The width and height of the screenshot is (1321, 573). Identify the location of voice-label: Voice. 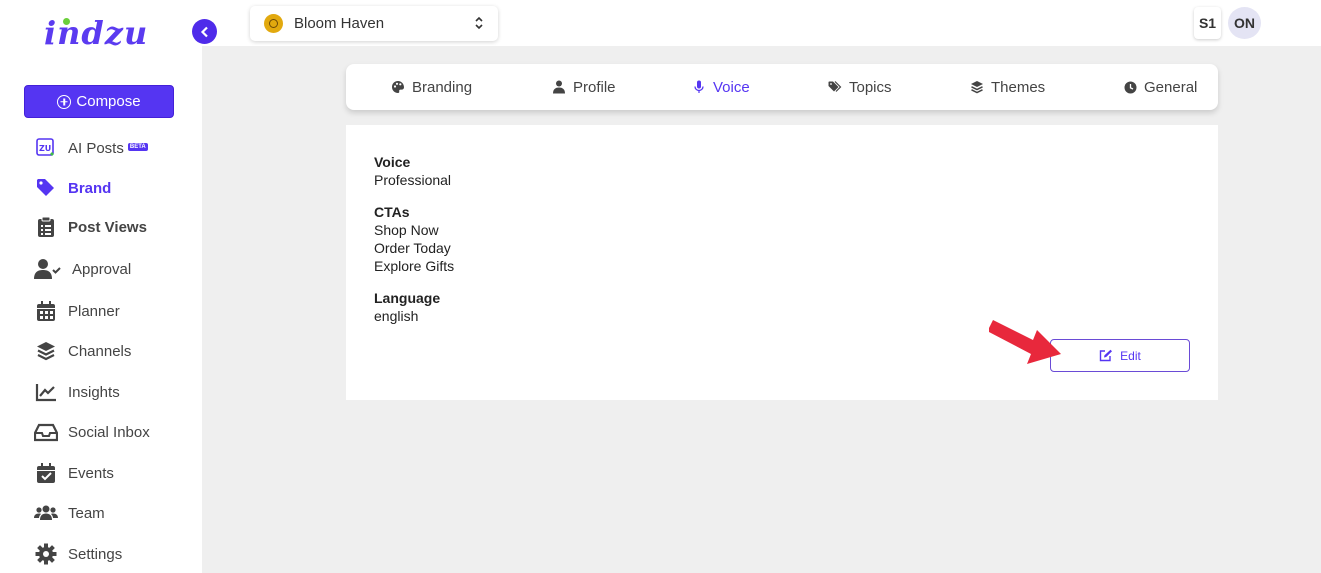
(392, 162).